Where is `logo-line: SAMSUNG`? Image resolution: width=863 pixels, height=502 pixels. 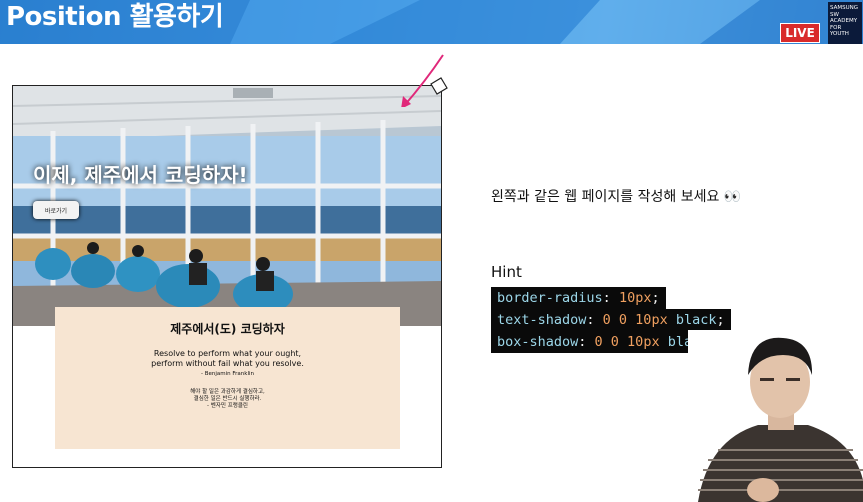
logo-line: SAMSUNG is located at coordinates (844, 8).